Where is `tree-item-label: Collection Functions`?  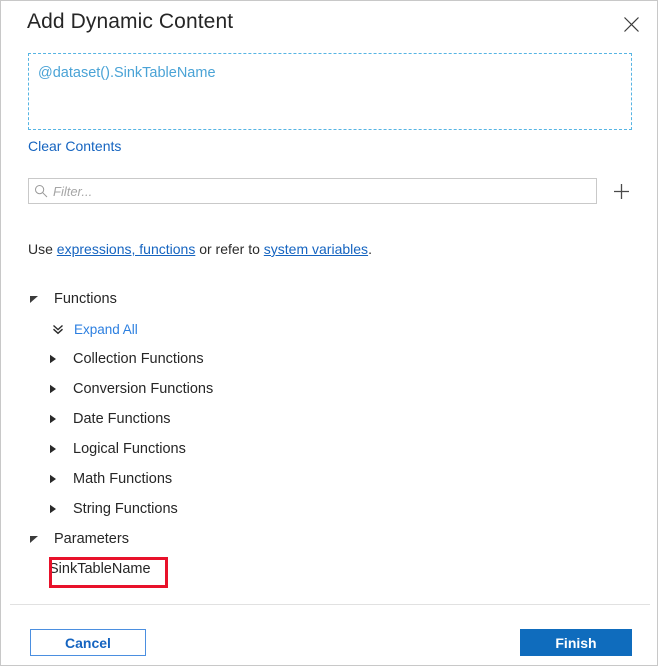
tree-item-label: Collection Functions is located at coordinates (138, 359).